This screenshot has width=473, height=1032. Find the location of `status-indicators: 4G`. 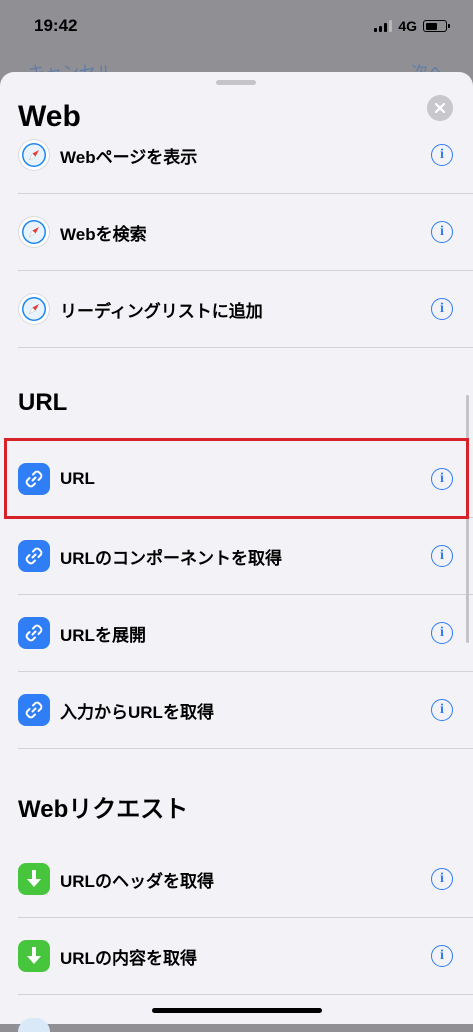

status-indicators: 4G is located at coordinates (412, 26).